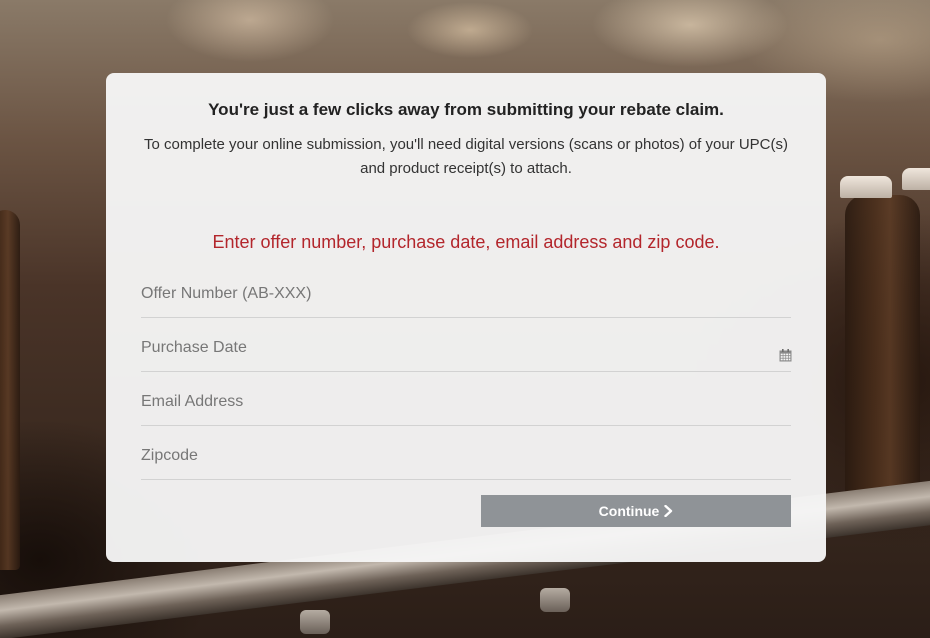 The image size is (930, 638). I want to click on continue-button: Continue, so click(636, 511).